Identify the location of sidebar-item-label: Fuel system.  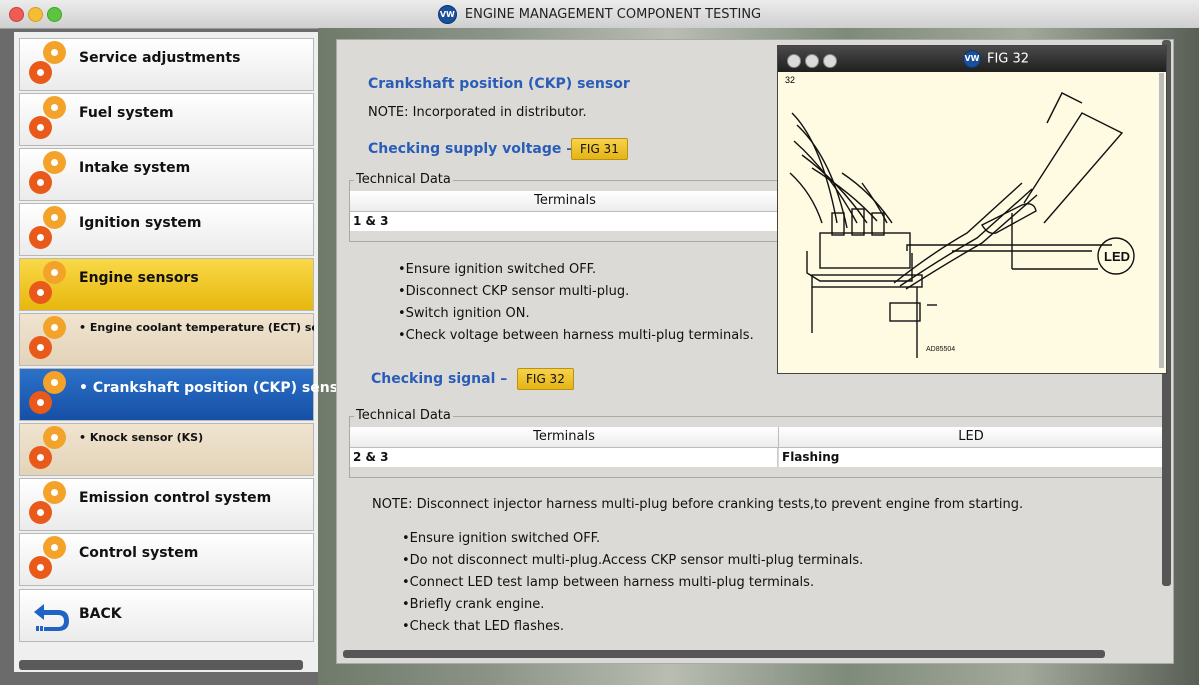
(126, 113).